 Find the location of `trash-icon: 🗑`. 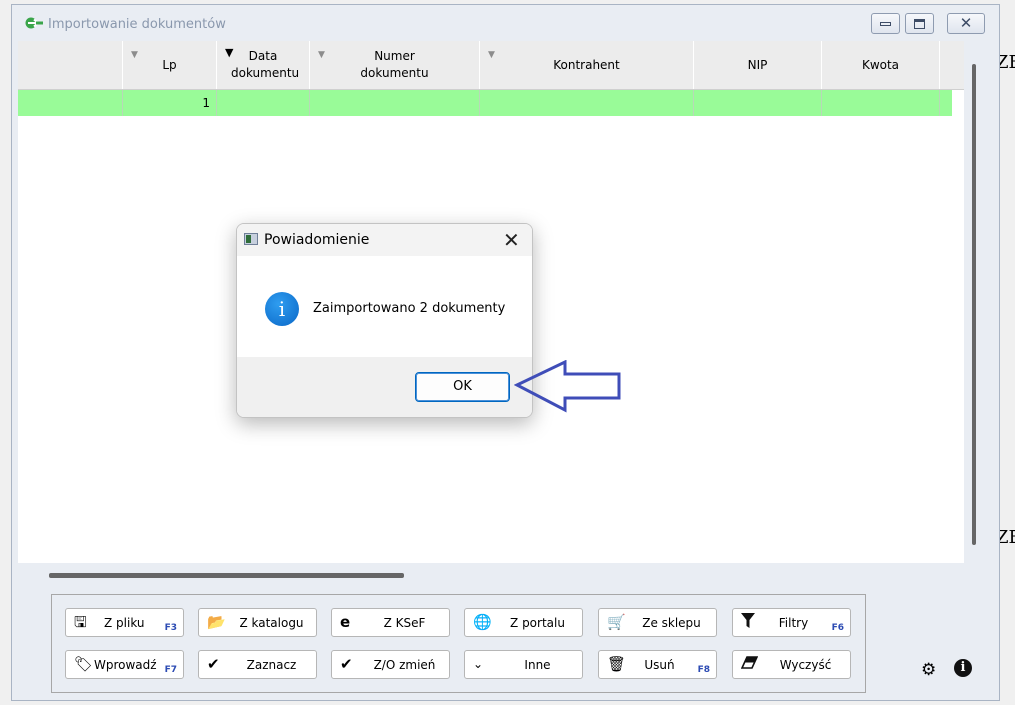

trash-icon: 🗑 is located at coordinates (617, 664).